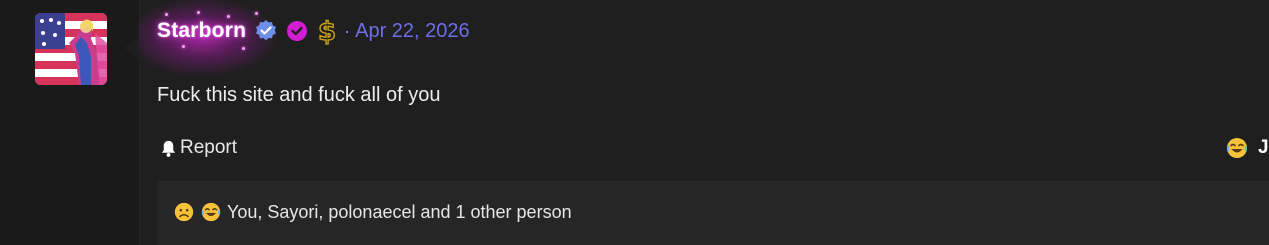 The height and width of the screenshot is (245, 1269). Describe the element at coordinates (297, 31) in the screenshot. I see `purple-check-icon` at that location.